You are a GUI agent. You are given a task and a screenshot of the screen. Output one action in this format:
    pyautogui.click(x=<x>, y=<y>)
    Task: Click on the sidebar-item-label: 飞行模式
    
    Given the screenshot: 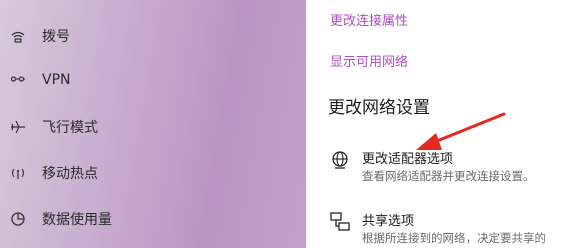 What is the action you would take?
    pyautogui.click(x=70, y=128)
    